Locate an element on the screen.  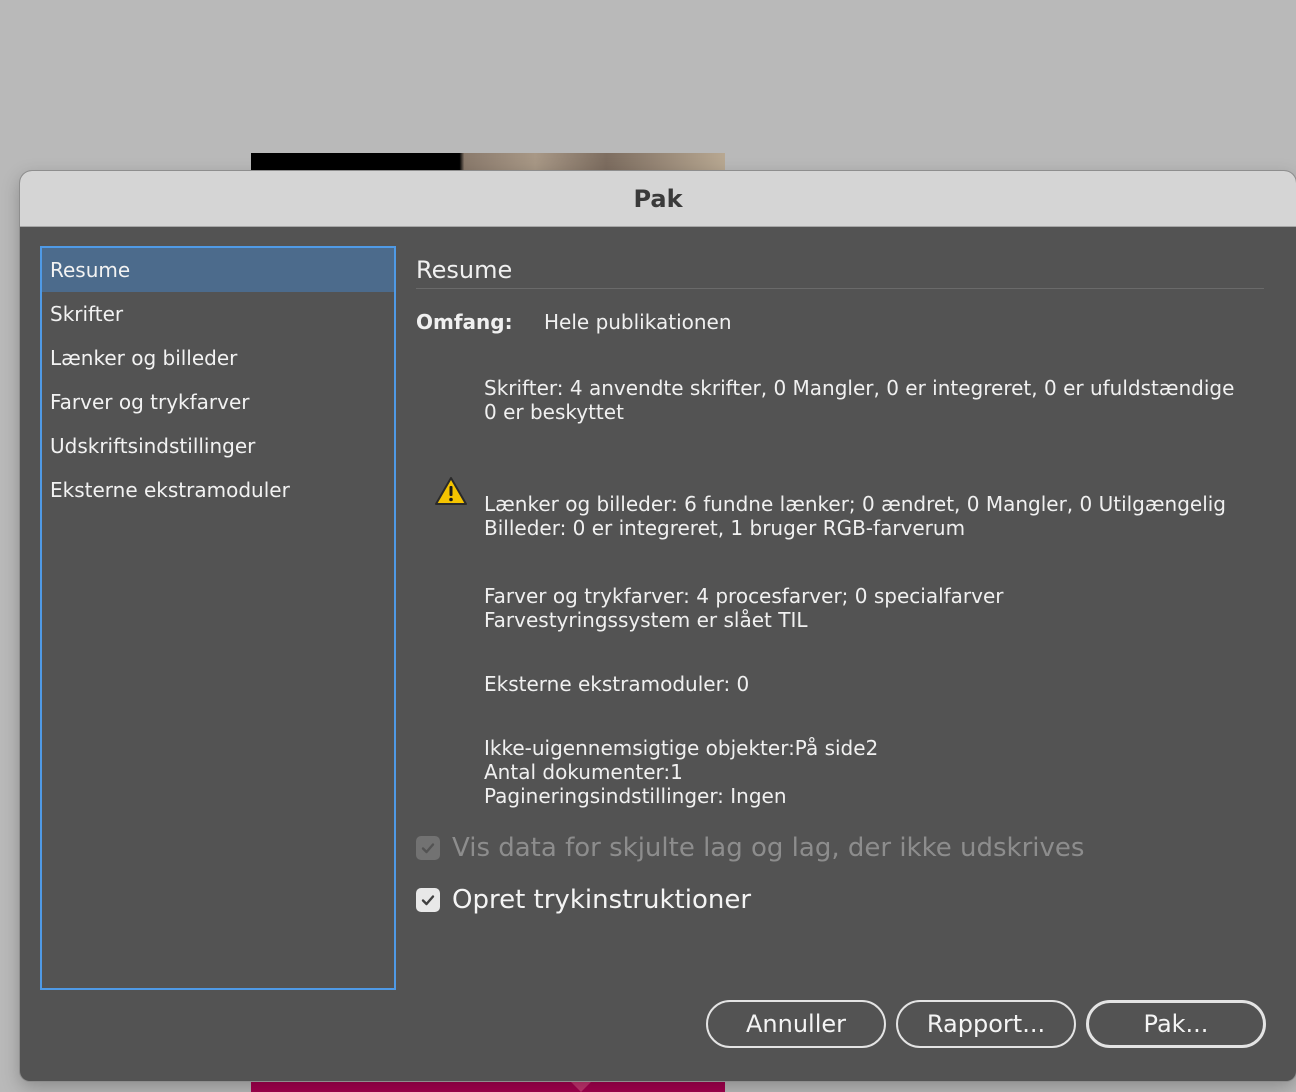
dialog-title: Pak is located at coordinates (658, 198).